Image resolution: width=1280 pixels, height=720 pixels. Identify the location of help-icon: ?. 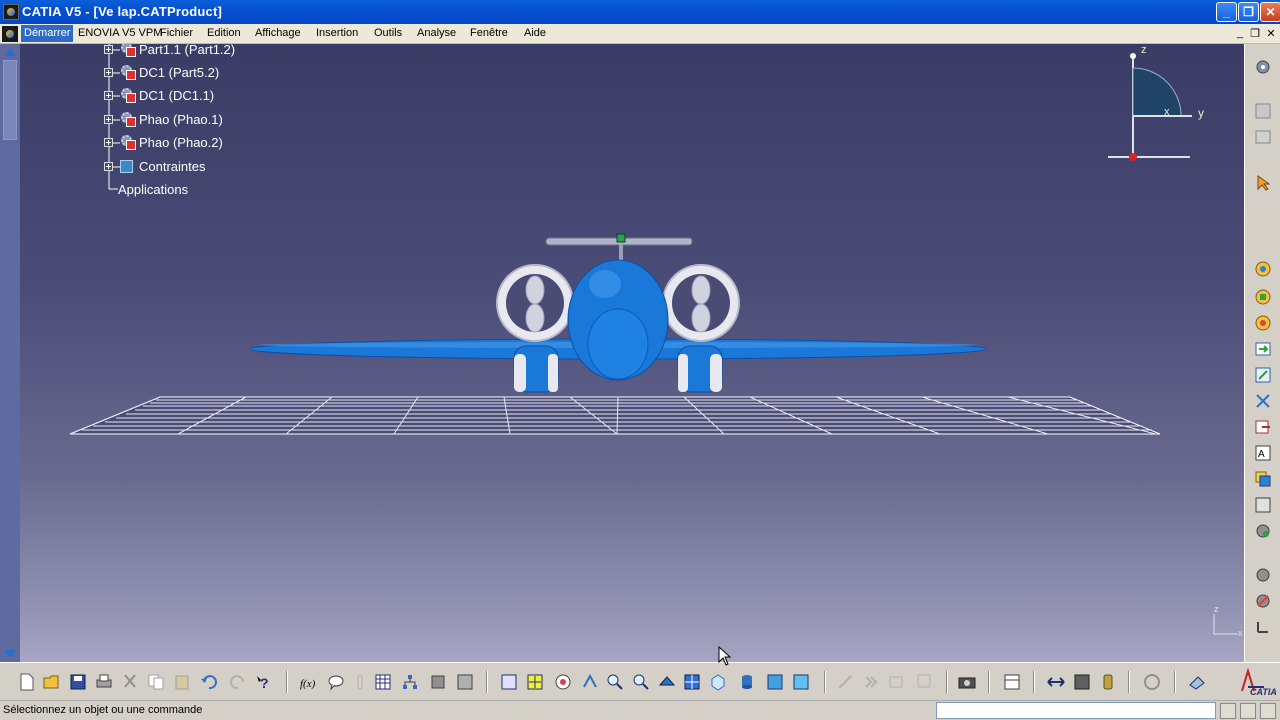
(265, 682).